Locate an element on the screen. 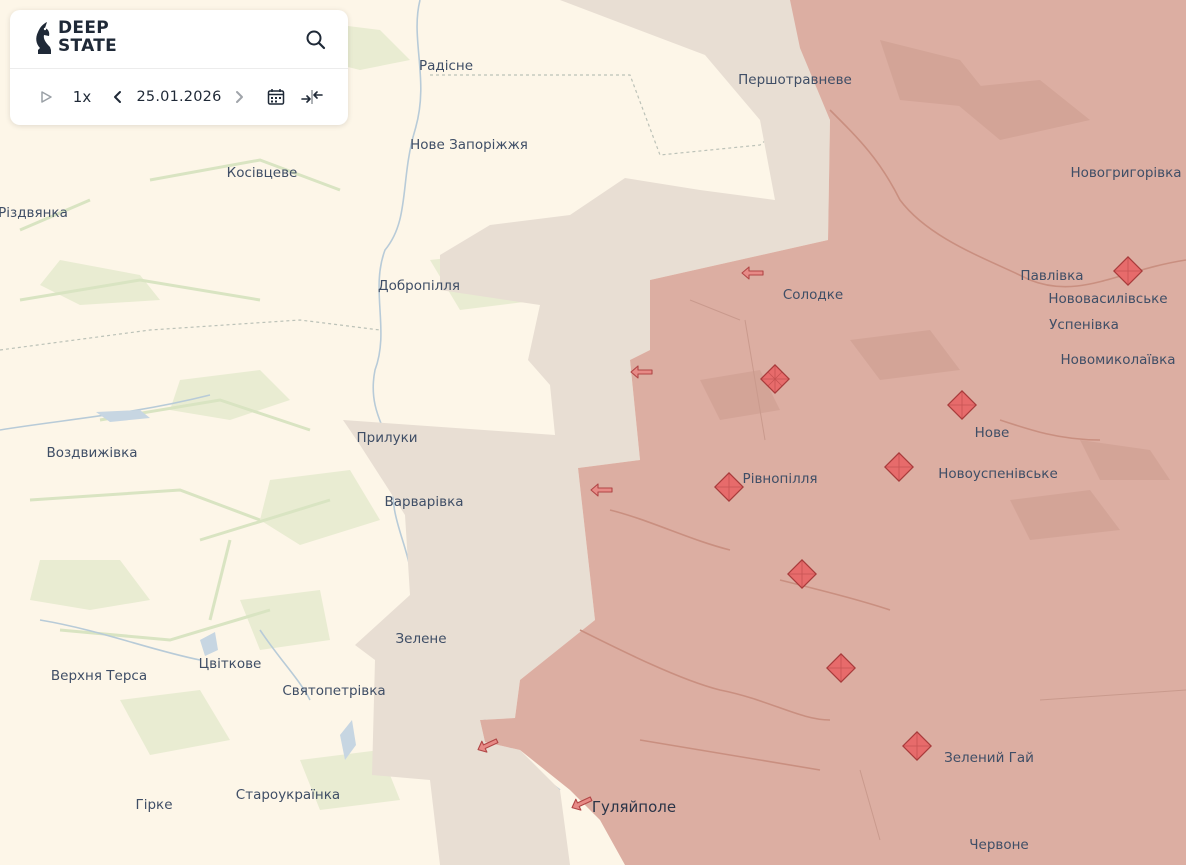 Image resolution: width=1186 pixels, height=865 pixels. place-label: Новомиколаївка is located at coordinates (1117, 360).